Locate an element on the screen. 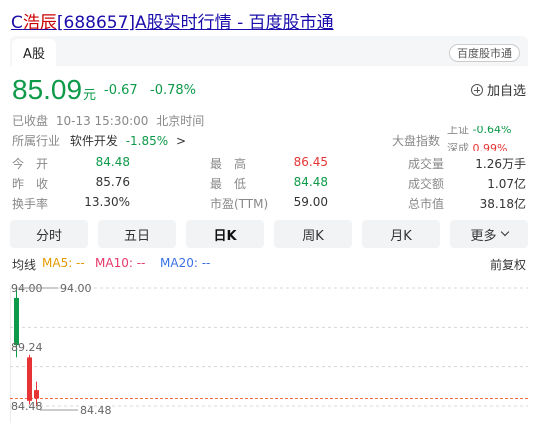  price-adjust-select: 前复权 is located at coordinates (508, 264).